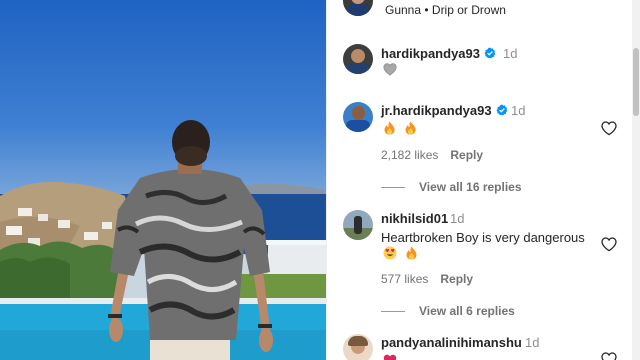  I want to click on comment-meta: 2,182 likes Reply, so click(432, 155).